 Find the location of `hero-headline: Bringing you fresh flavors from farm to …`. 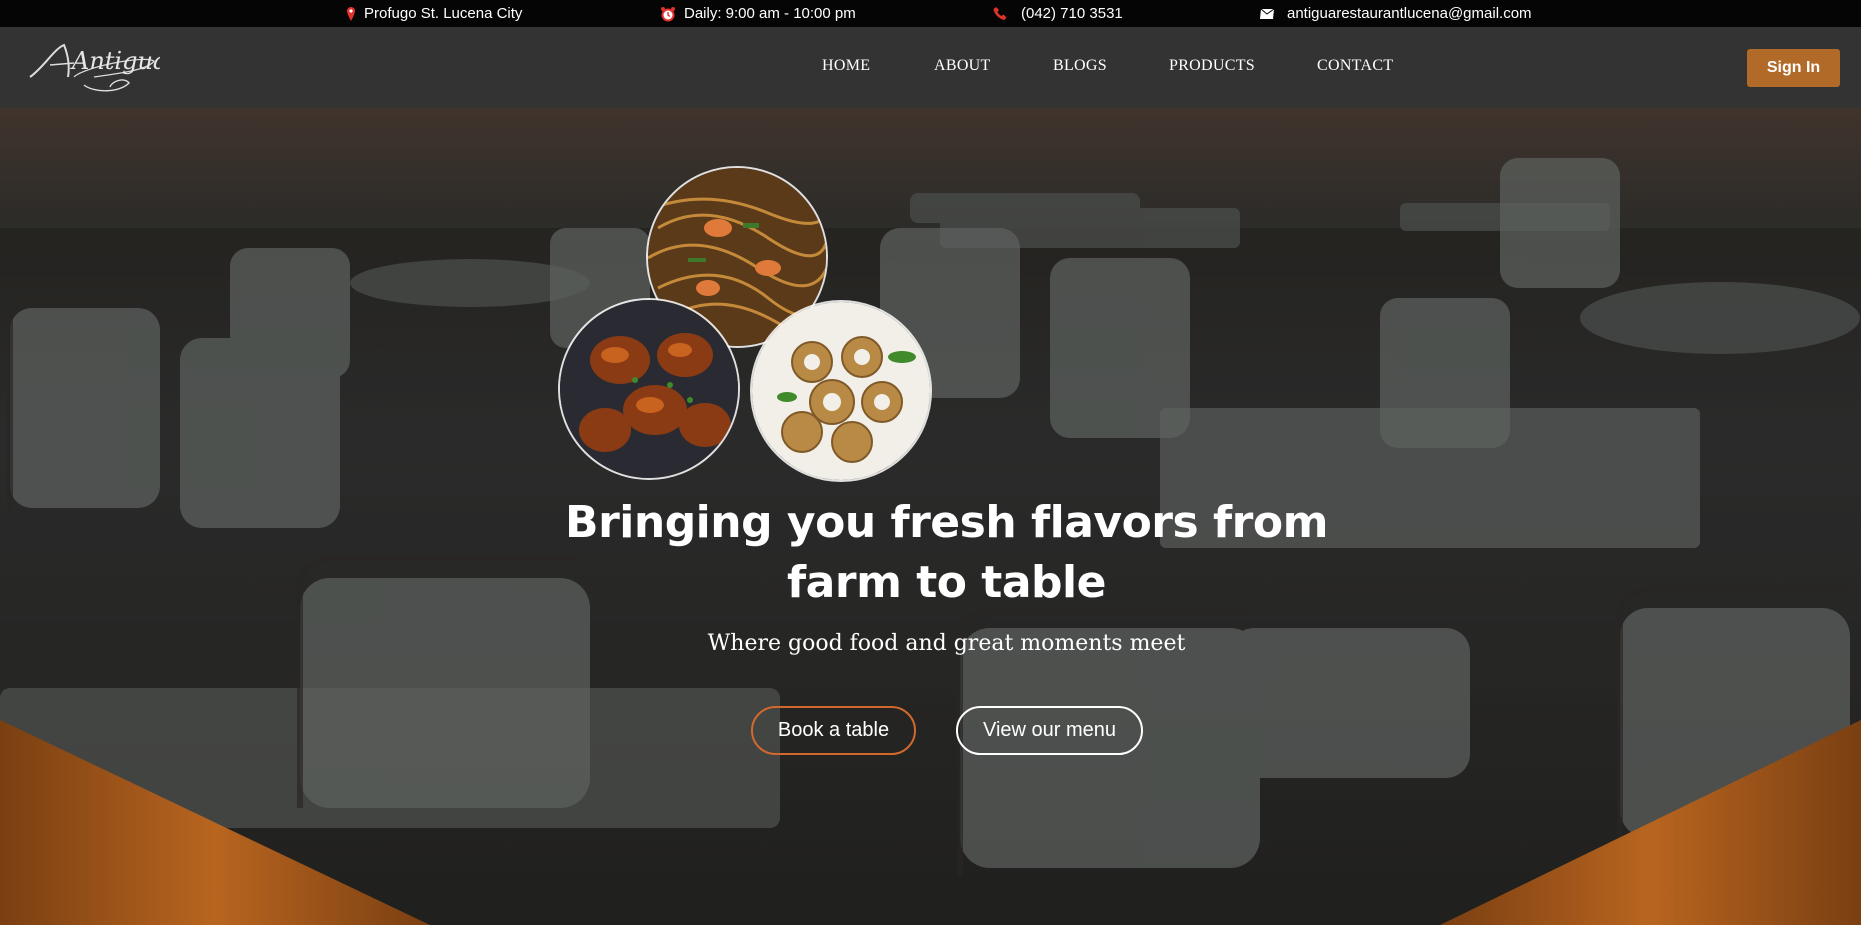

hero-headline: Bringing you fresh flavors from farm to … is located at coordinates (946, 553).